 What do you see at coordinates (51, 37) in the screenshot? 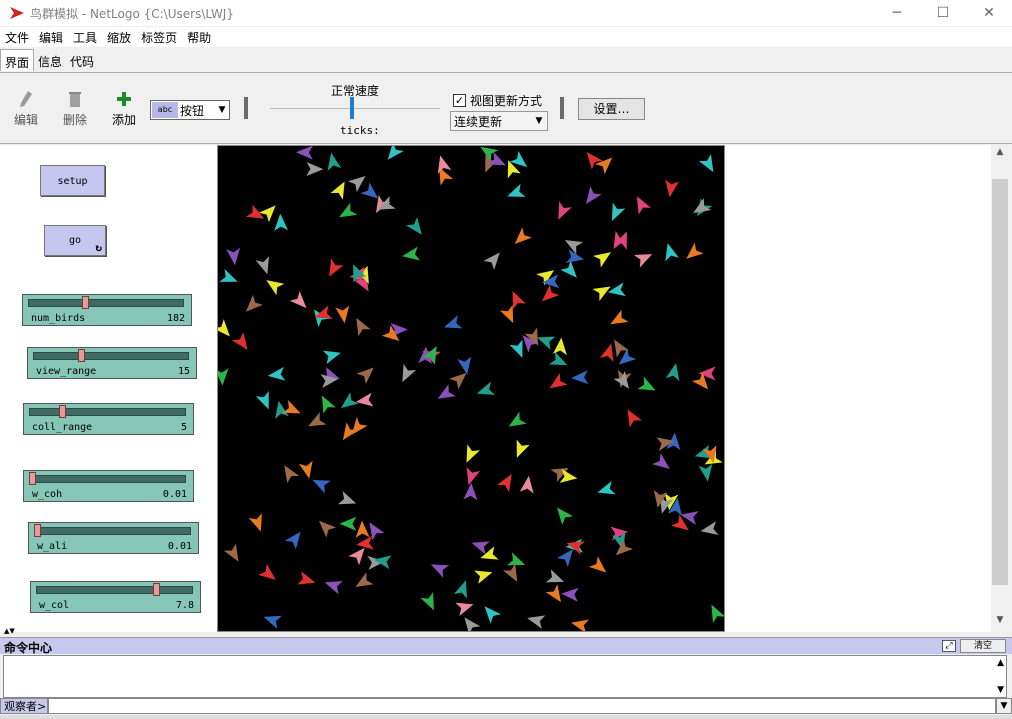
I see `menu-edit: 编辑` at bounding box center [51, 37].